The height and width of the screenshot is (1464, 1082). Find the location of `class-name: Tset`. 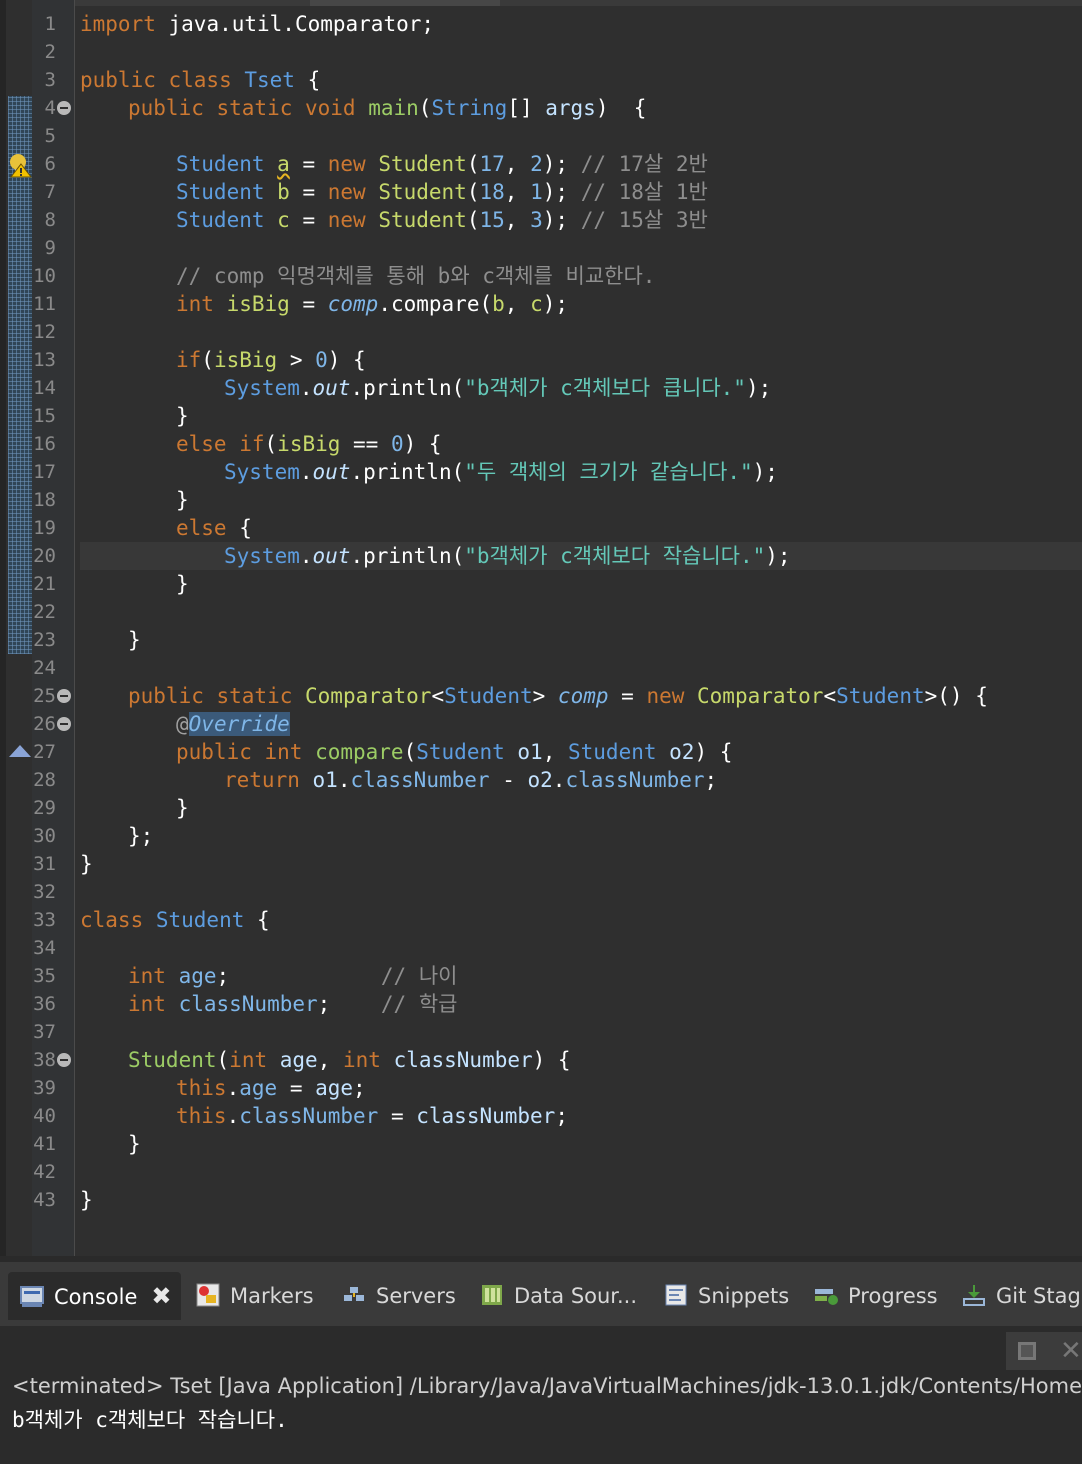

class-name: Tset is located at coordinates (269, 80).